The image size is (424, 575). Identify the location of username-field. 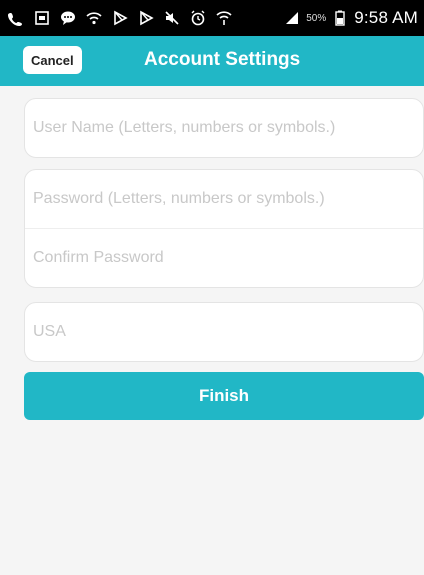
(224, 128).